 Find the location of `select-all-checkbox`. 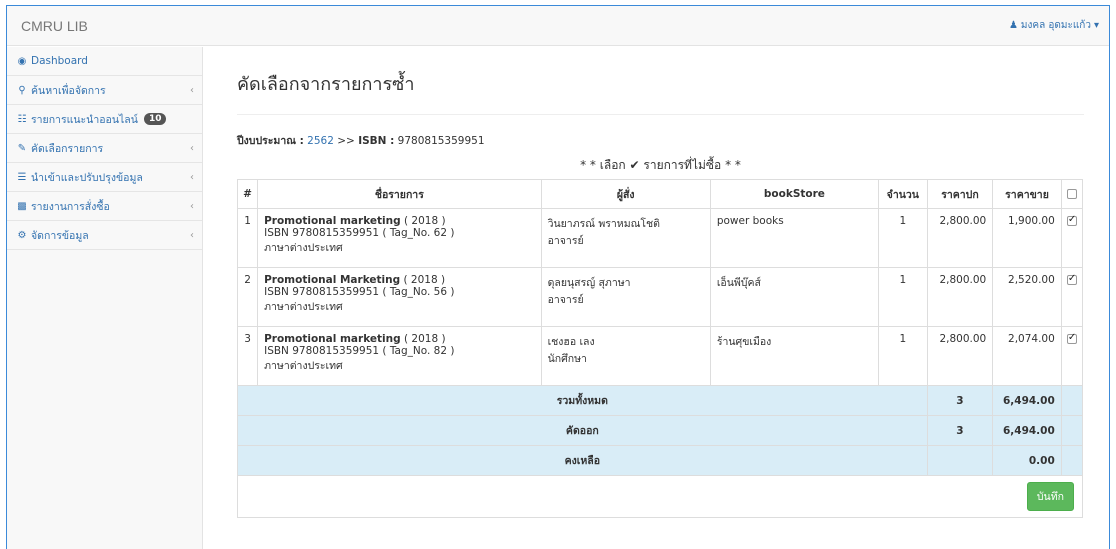

select-all-checkbox is located at coordinates (1071, 194).